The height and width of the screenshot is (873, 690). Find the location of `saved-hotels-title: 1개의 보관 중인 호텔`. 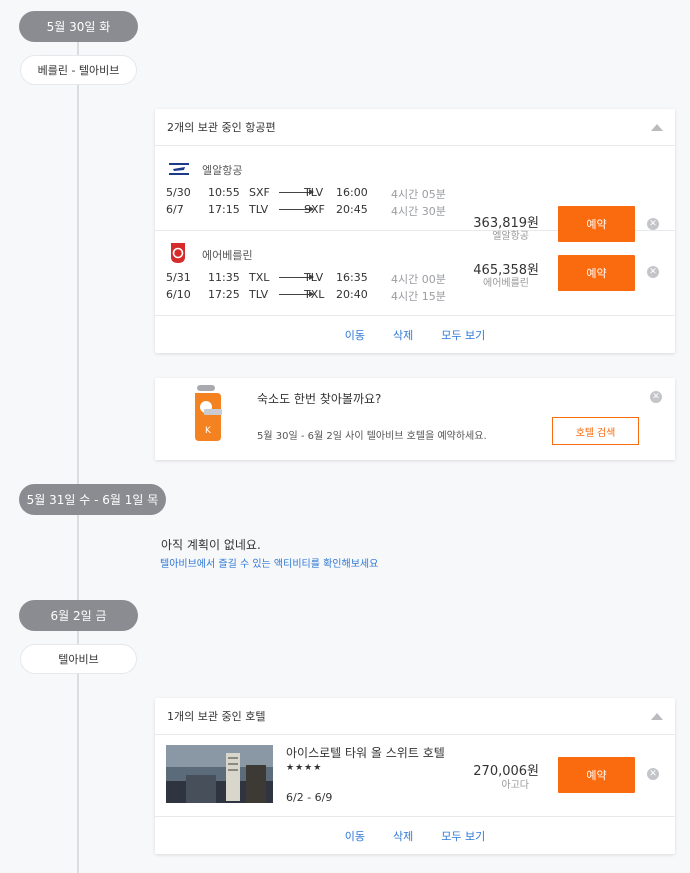

saved-hotels-title: 1개의 보관 중인 호텔 is located at coordinates (216, 716).